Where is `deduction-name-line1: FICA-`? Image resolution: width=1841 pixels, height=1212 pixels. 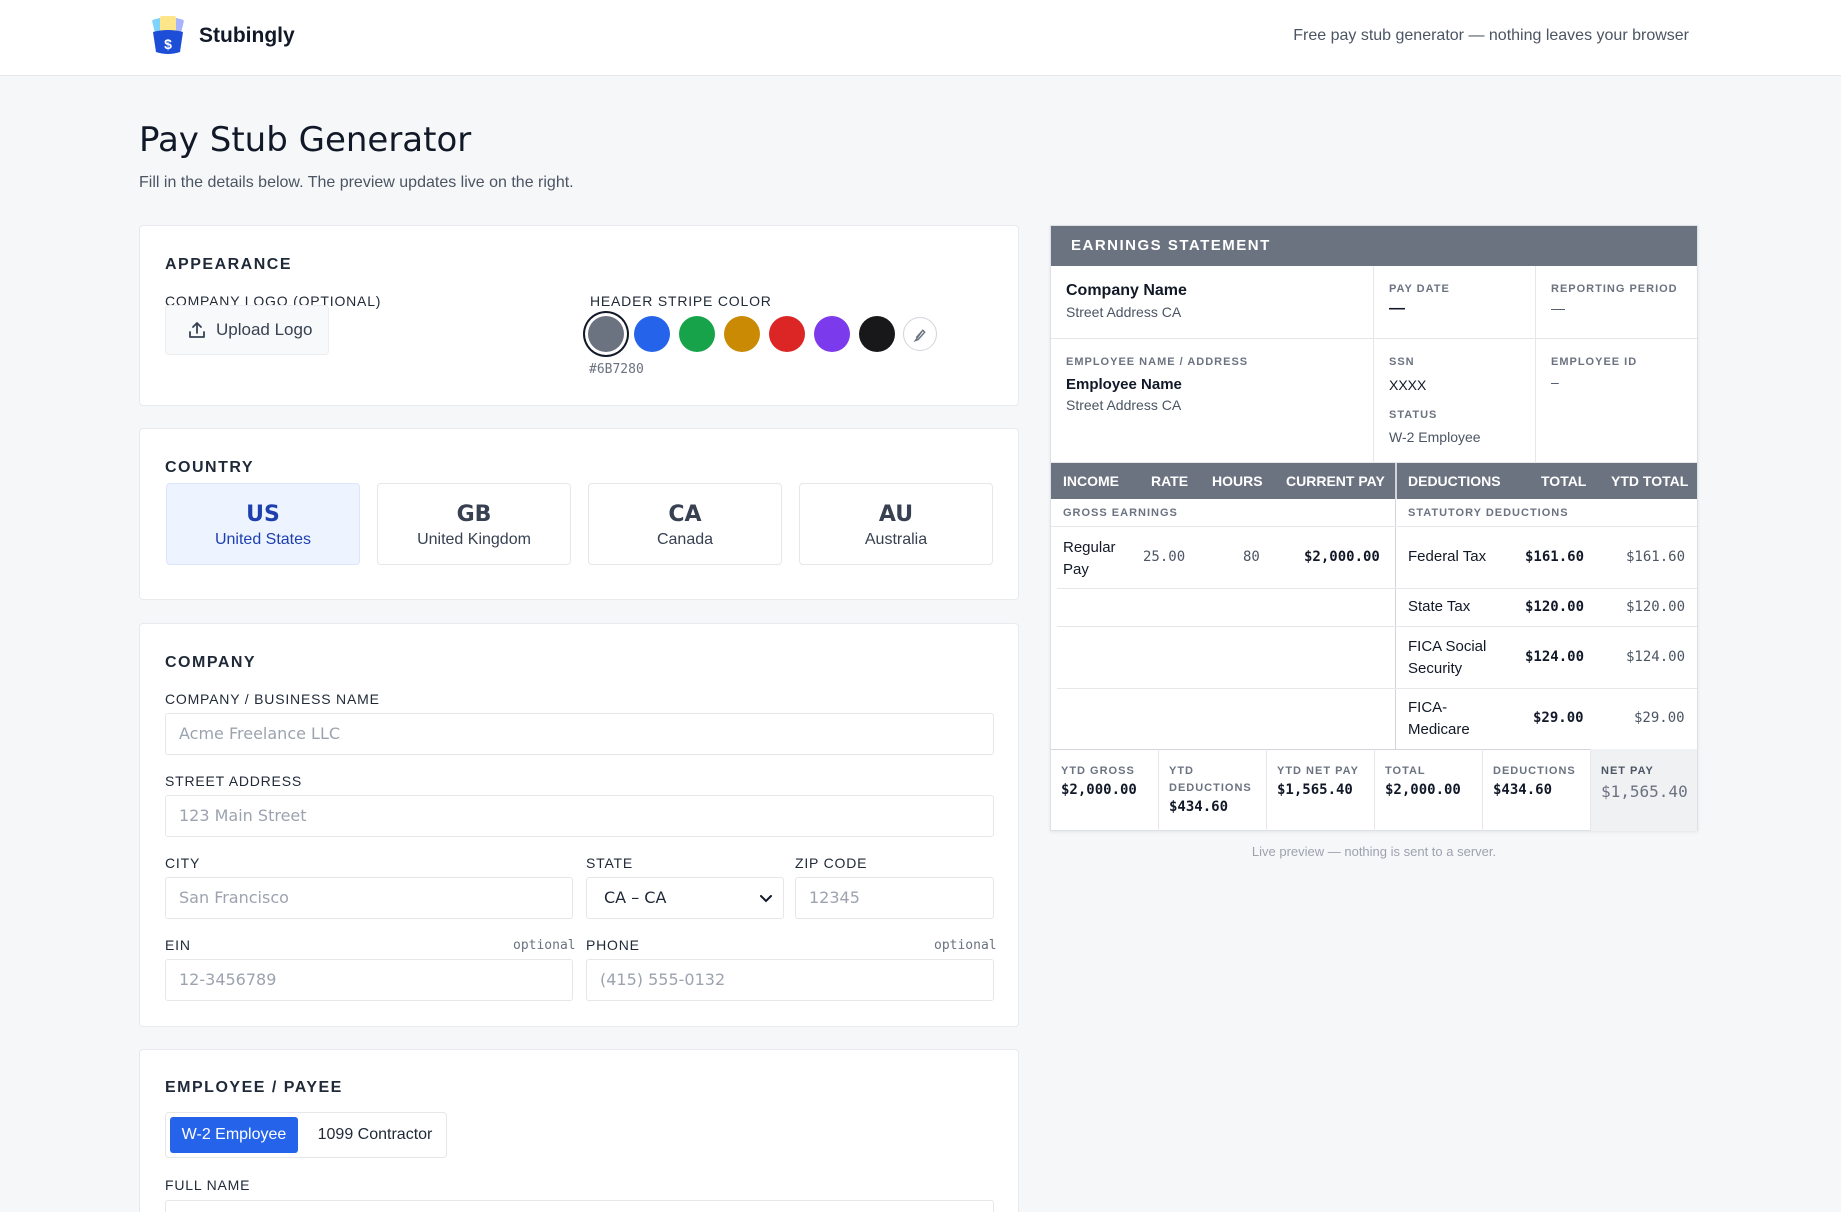 deduction-name-line1: FICA- is located at coordinates (1428, 707).